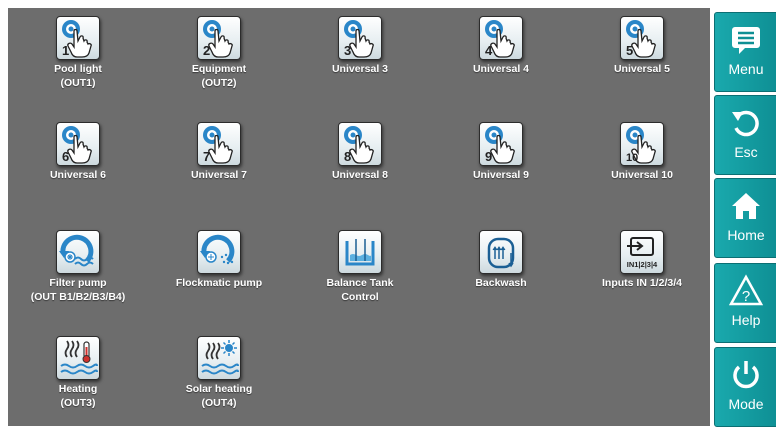 Image resolution: width=776 pixels, height=434 pixels. I want to click on tile-solar-heating: Solar heating (OUT4), so click(219, 385).